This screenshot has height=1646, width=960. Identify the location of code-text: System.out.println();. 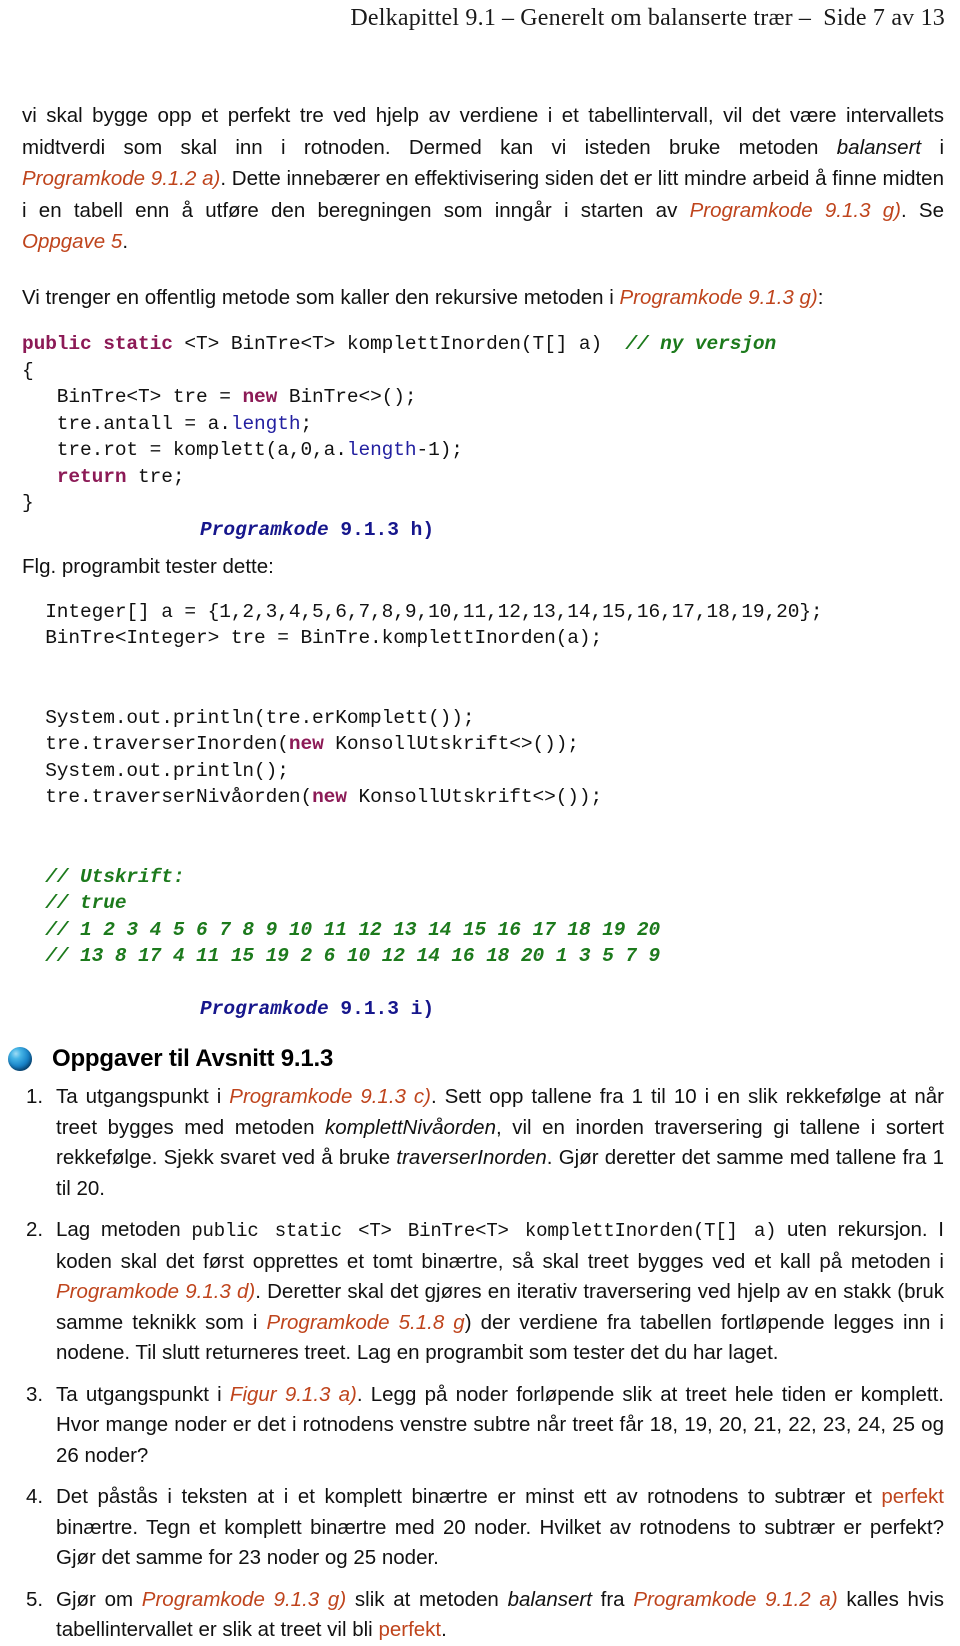
(155, 770).